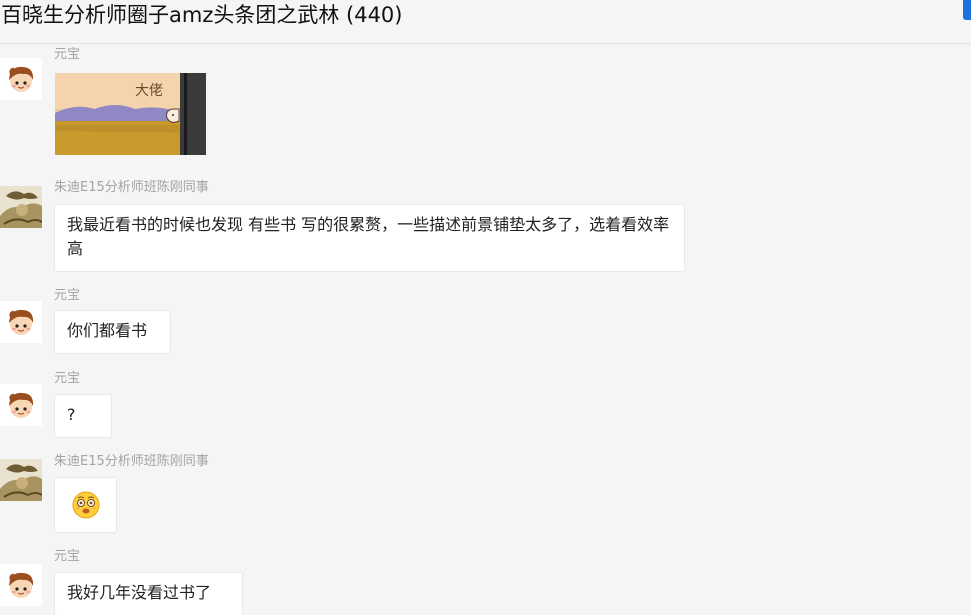 This screenshot has width=971, height=615. What do you see at coordinates (112, 332) in the screenshot?
I see `message-bubble: 你们都看书` at bounding box center [112, 332].